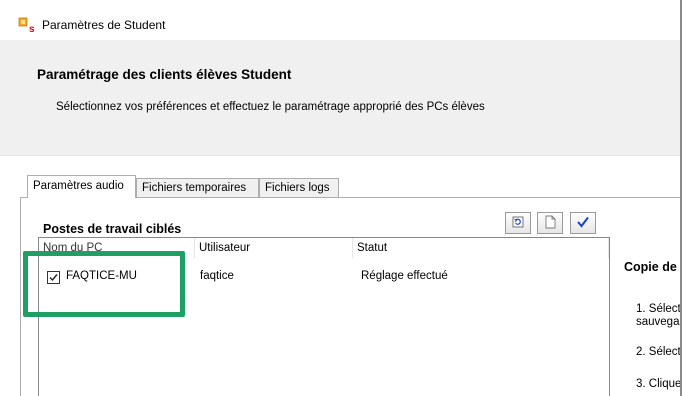  Describe the element at coordinates (650, 267) in the screenshot. I see `copy-section-heading: Copie de` at that location.